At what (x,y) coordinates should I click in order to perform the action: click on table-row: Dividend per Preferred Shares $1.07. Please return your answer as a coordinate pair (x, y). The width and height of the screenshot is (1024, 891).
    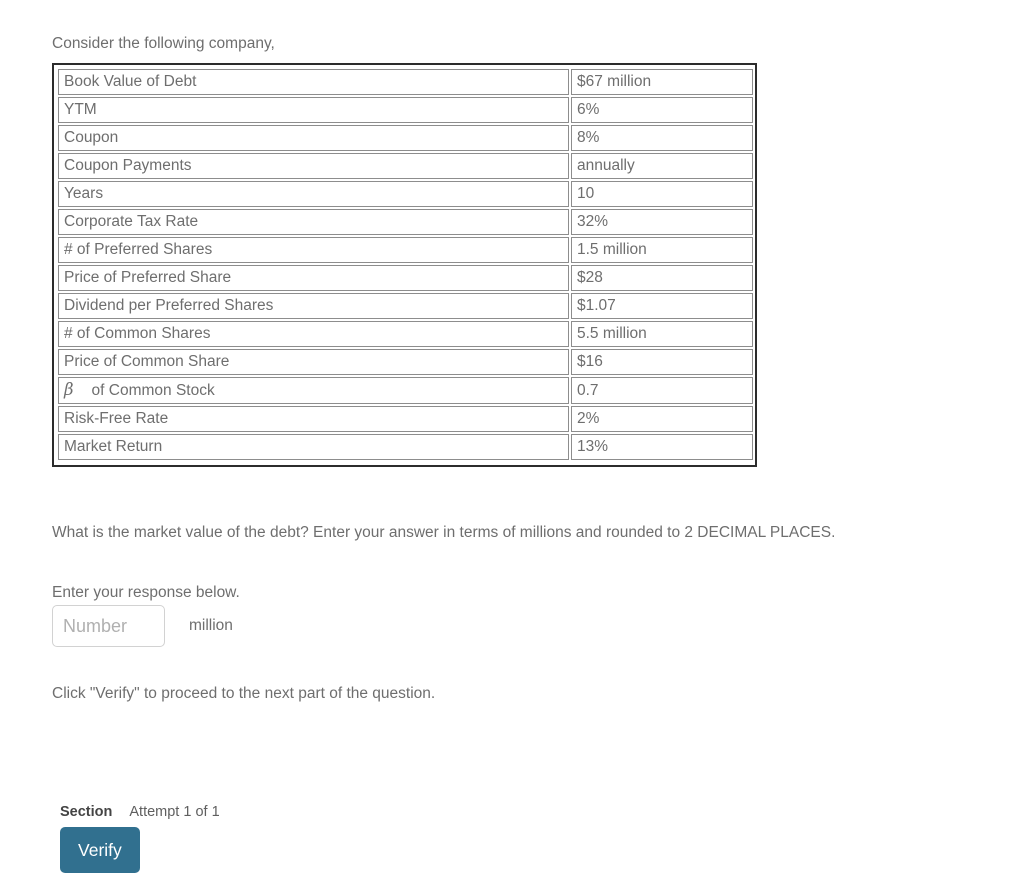
    Looking at the image, I should click on (405, 306).